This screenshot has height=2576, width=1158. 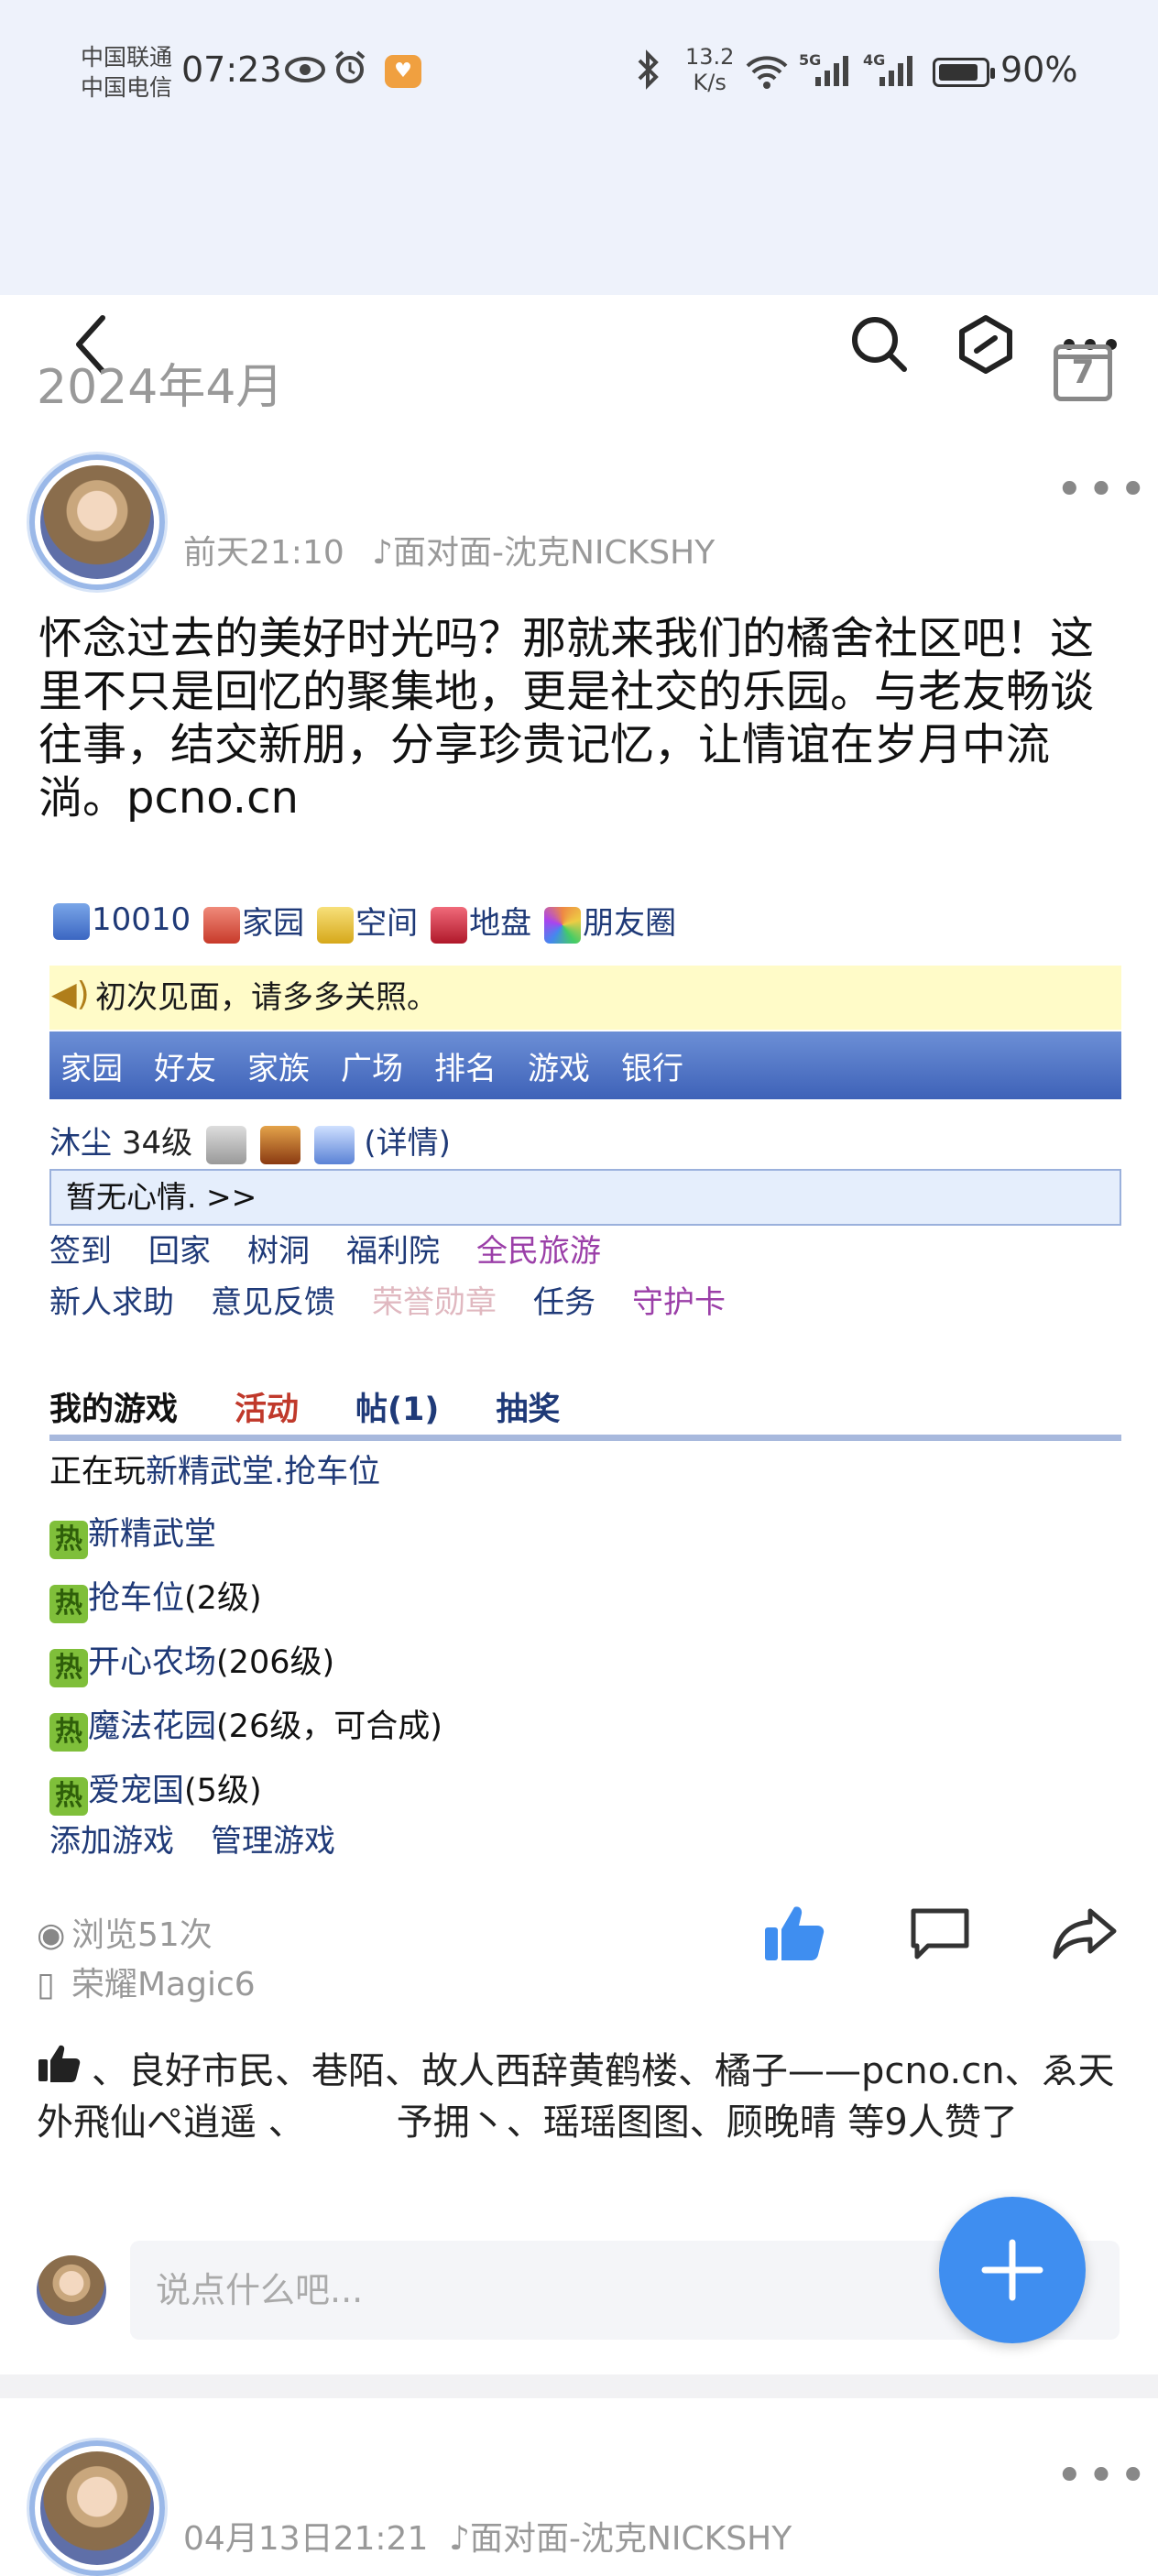 I want to click on battery-fill, so click(x=958, y=72).